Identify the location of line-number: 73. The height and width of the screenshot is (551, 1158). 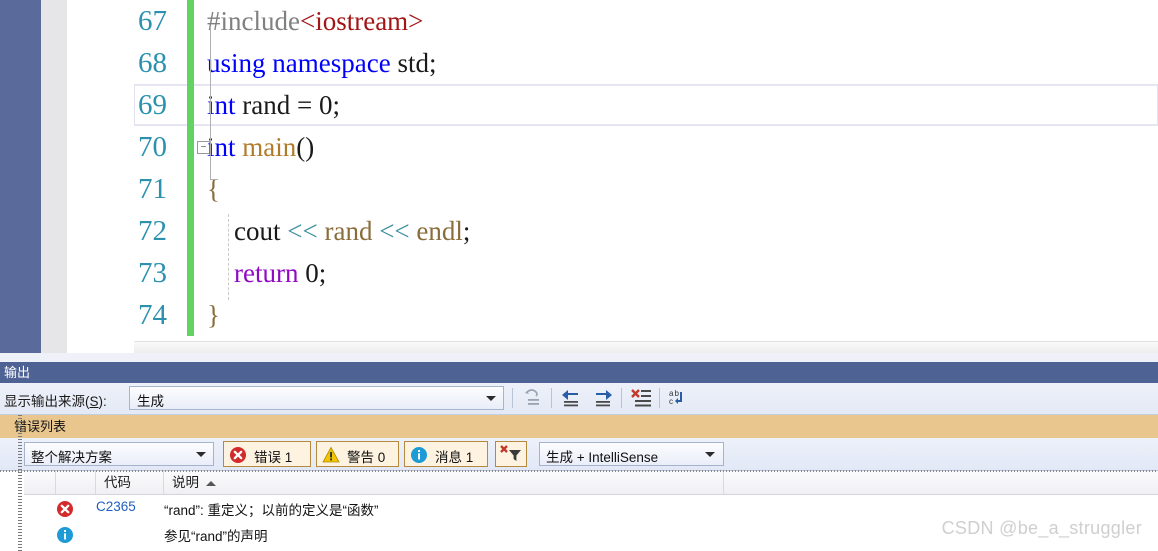
(152, 273).